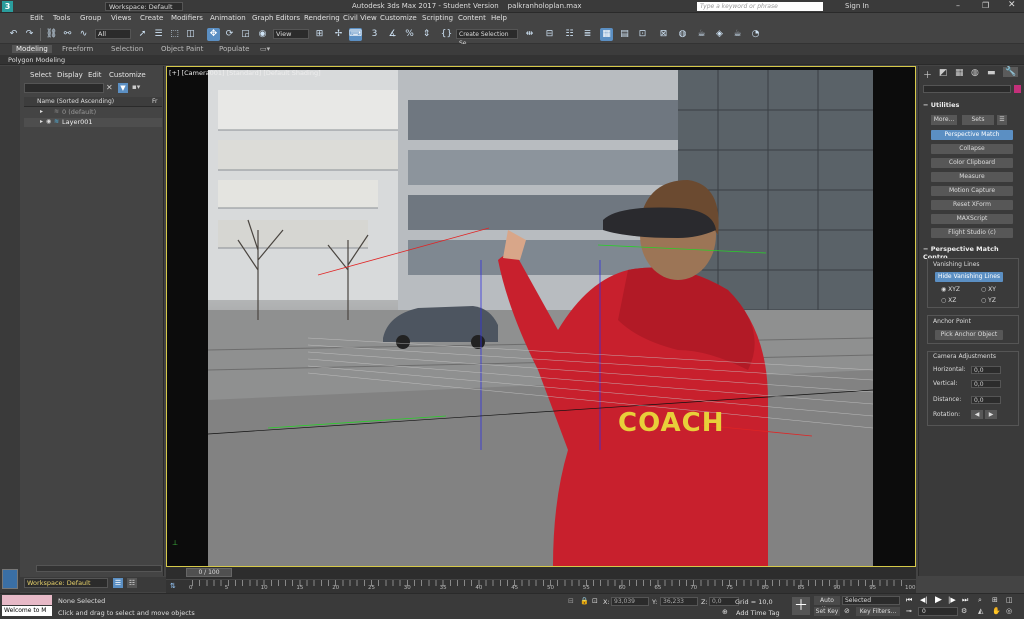 This screenshot has width=1024, height=619. What do you see at coordinates (338, 34) in the screenshot?
I see `select-manipulate-icon: ✢` at bounding box center [338, 34].